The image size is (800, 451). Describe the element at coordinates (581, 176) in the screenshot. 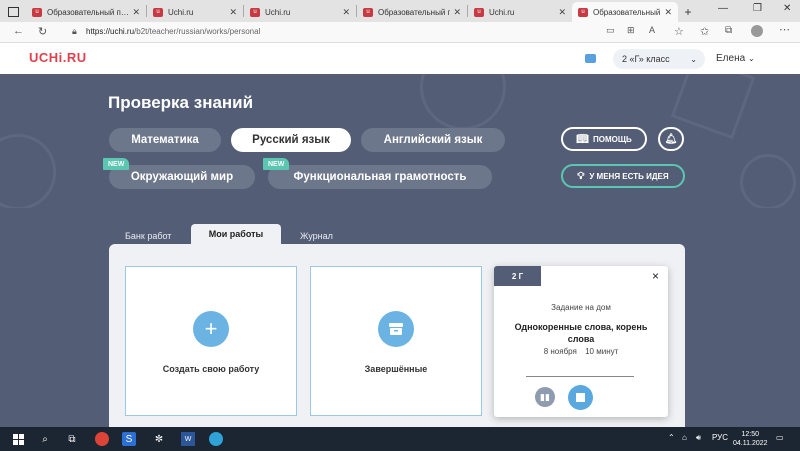

I see `lightbulb-icon: 💡︎` at that location.